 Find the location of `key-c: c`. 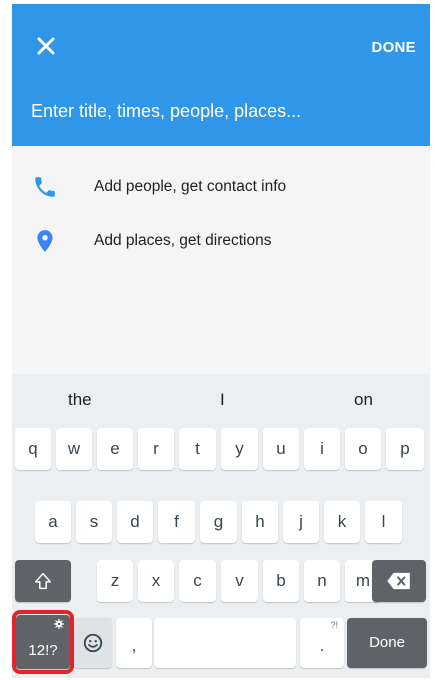

key-c: c is located at coordinates (197, 581).